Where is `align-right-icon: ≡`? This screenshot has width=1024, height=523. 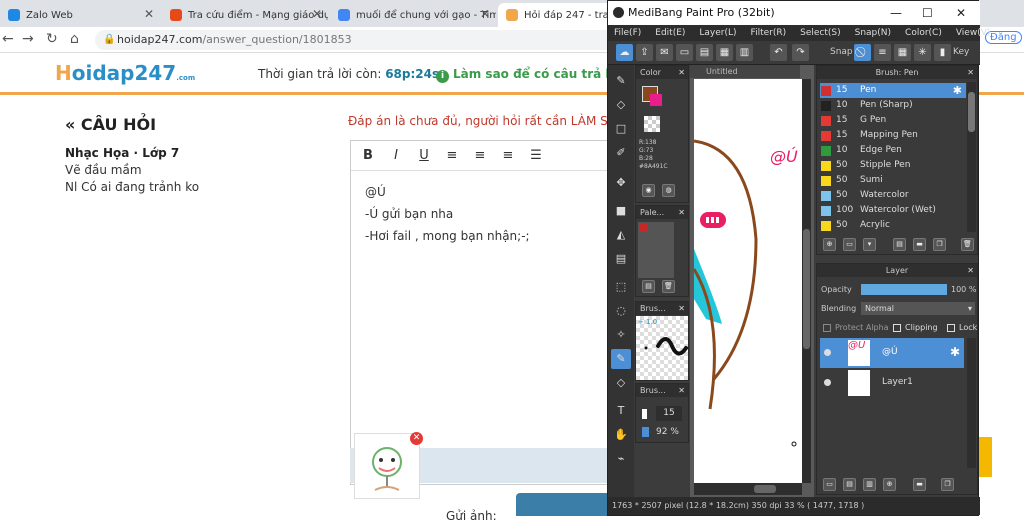
align-right-icon: ≡ is located at coordinates (508, 155).